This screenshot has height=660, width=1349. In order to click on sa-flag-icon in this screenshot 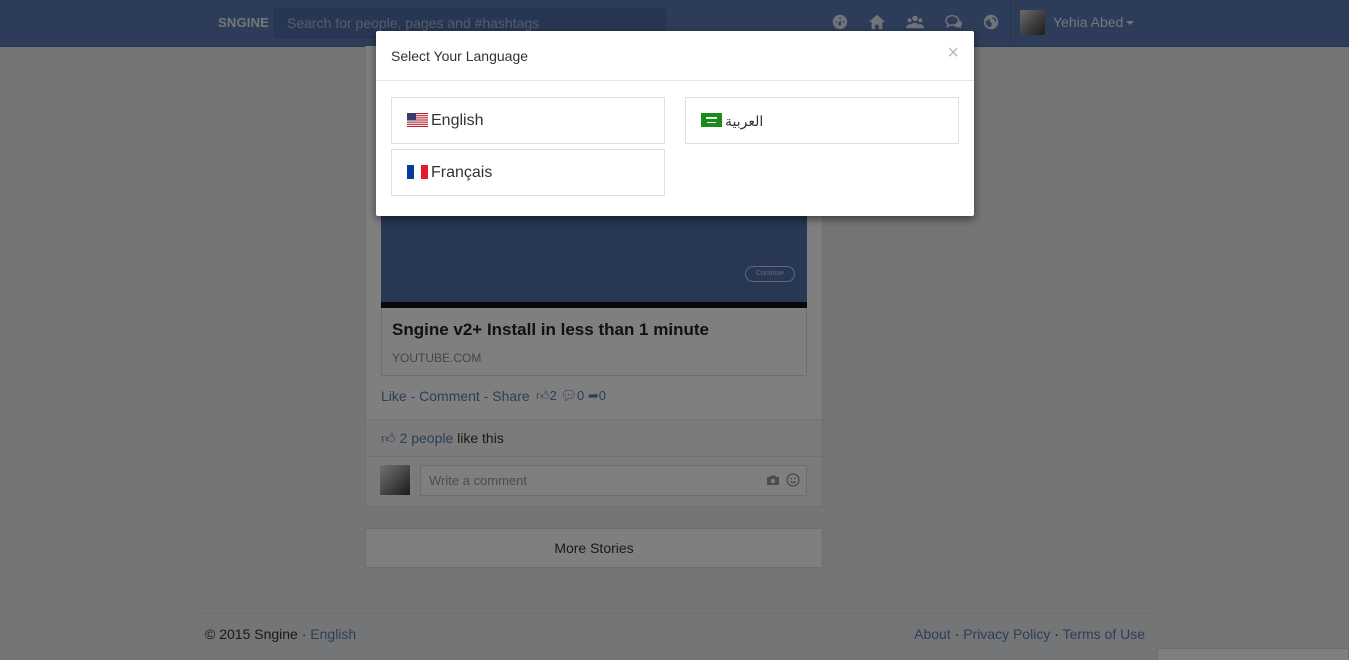, I will do `click(711, 120)`.